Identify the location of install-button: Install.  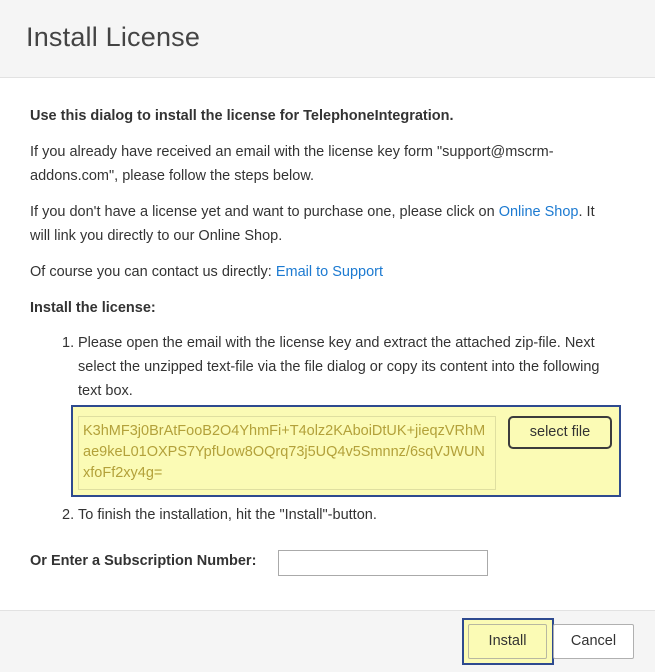
(507, 641).